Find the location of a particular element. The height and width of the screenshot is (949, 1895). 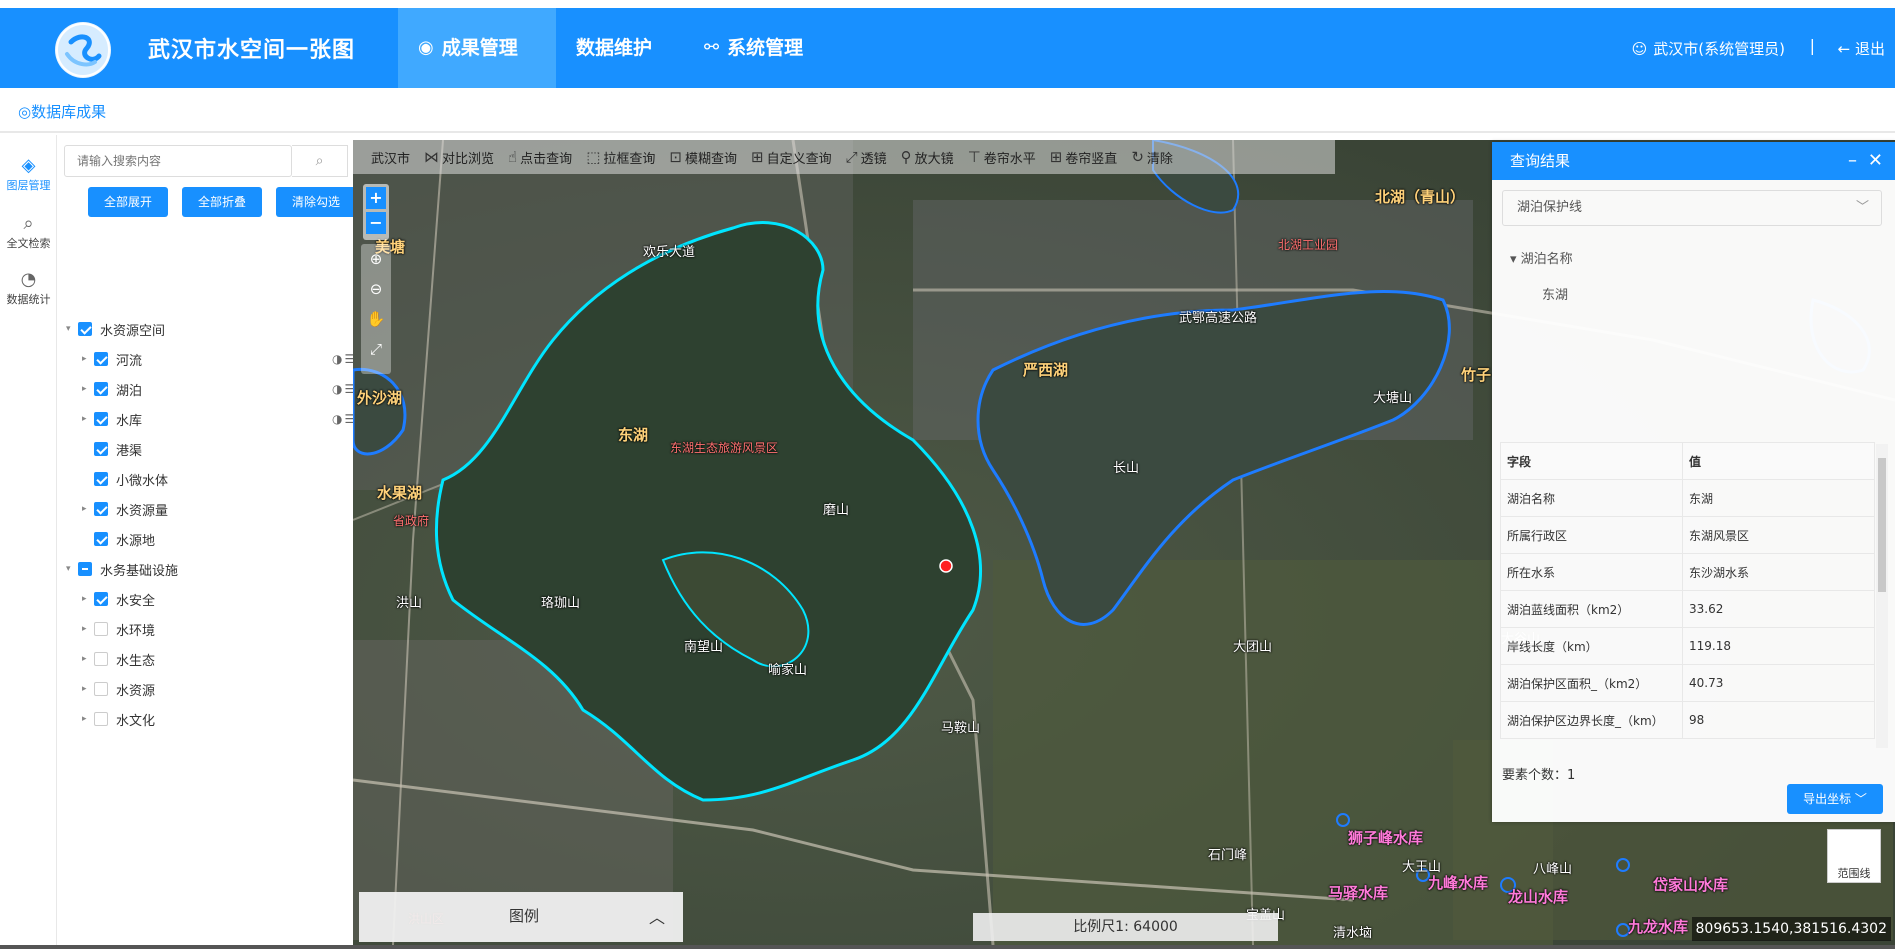

map-place-label: 八峰山 is located at coordinates (1553, 869).